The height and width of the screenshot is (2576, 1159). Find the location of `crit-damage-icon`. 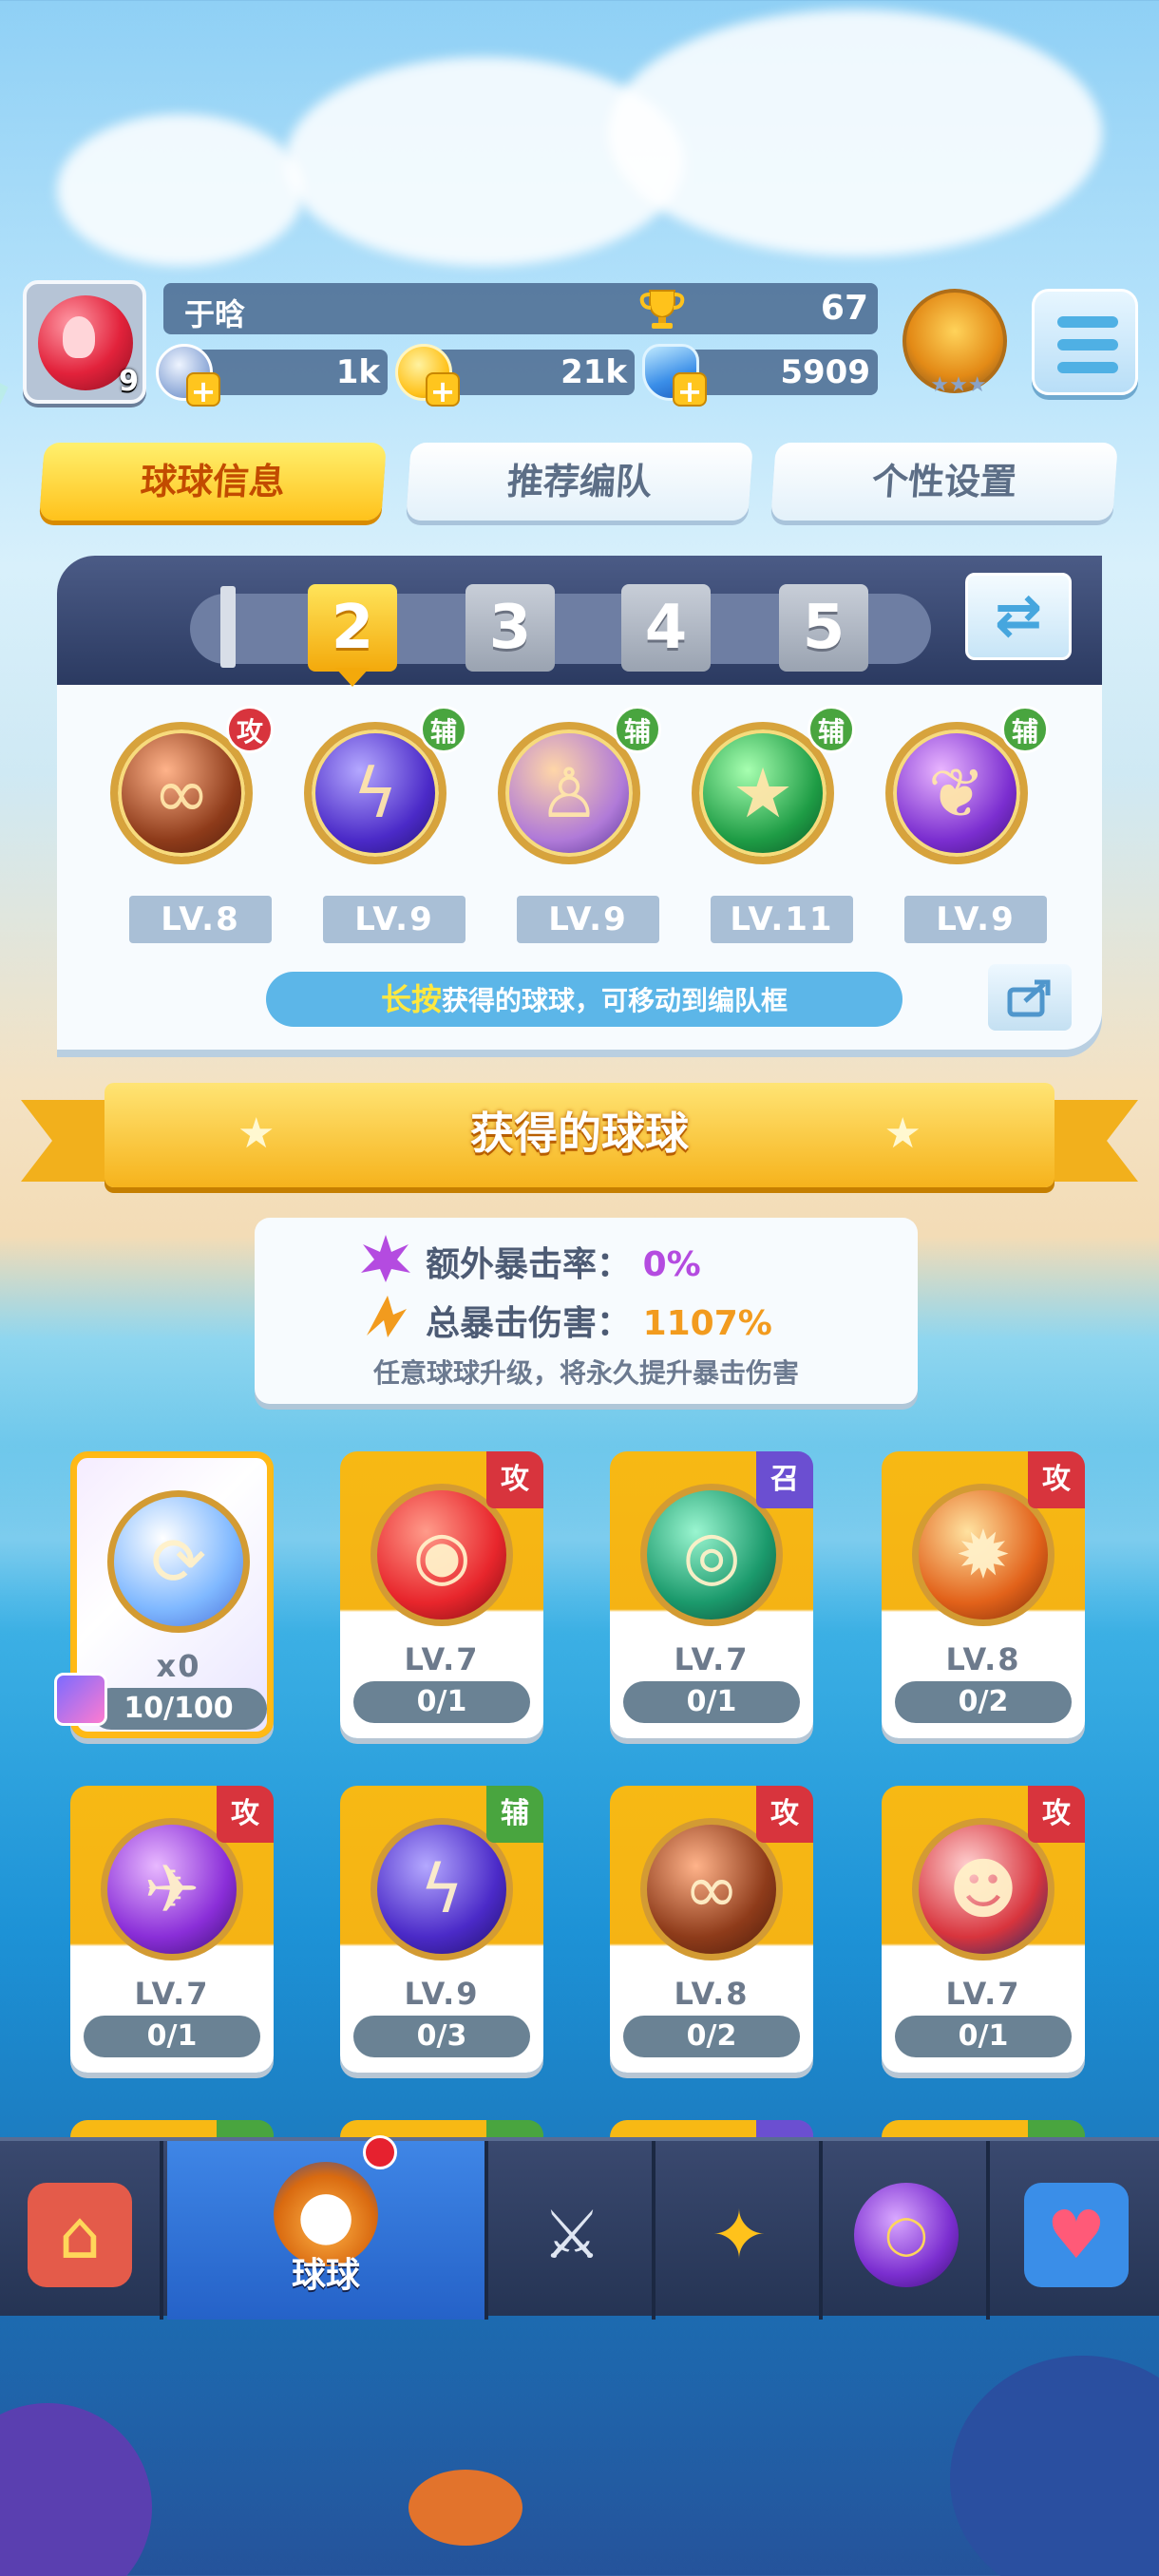

crit-damage-icon is located at coordinates (387, 1316).